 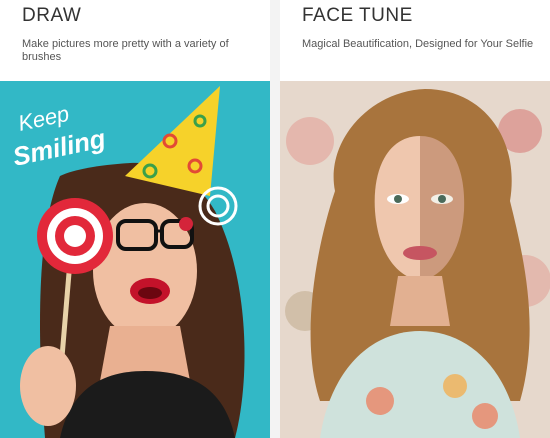 I want to click on draw-title: DRAW, so click(x=52, y=15).